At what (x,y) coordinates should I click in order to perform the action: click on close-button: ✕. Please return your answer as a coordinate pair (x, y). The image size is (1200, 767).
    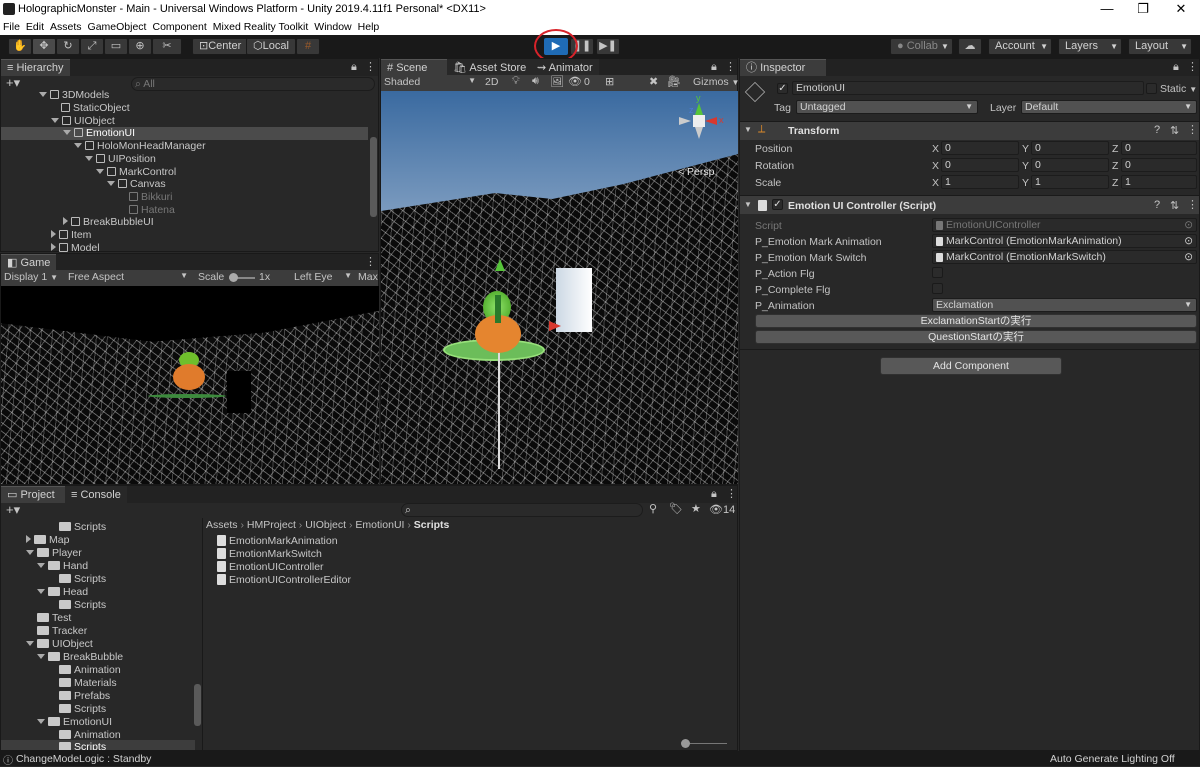
    Looking at the image, I should click on (1181, 9).